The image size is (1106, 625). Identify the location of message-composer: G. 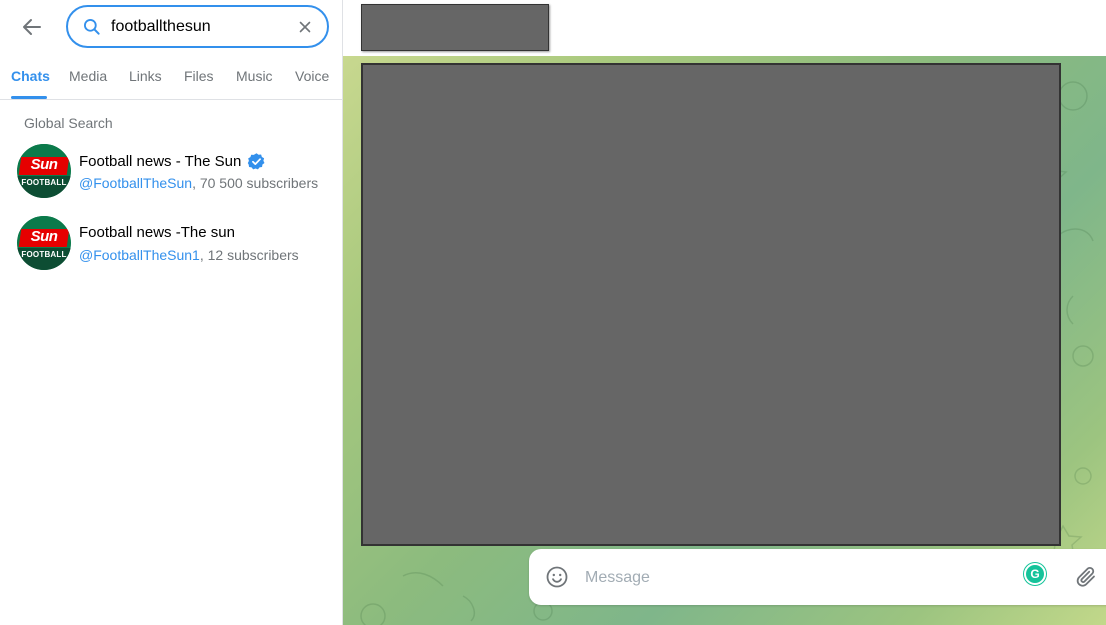
(817, 577).